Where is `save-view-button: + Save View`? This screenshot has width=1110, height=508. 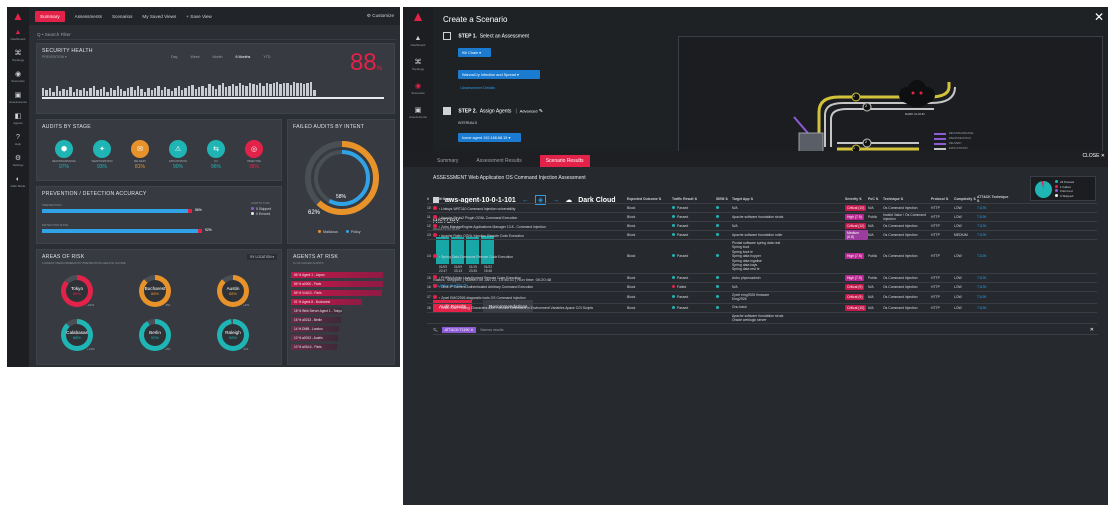 save-view-button: + Save View is located at coordinates (199, 16).